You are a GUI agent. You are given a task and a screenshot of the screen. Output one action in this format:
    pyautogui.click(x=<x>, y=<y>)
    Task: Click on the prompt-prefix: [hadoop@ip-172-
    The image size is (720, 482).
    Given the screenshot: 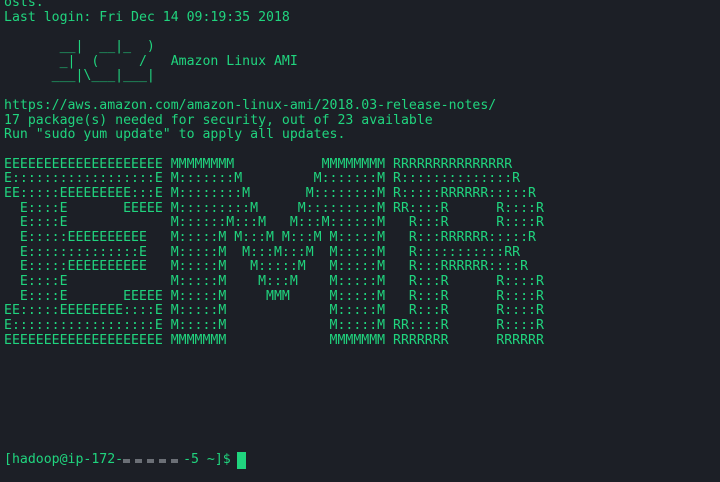 What is the action you would take?
    pyautogui.click(x=64, y=460)
    